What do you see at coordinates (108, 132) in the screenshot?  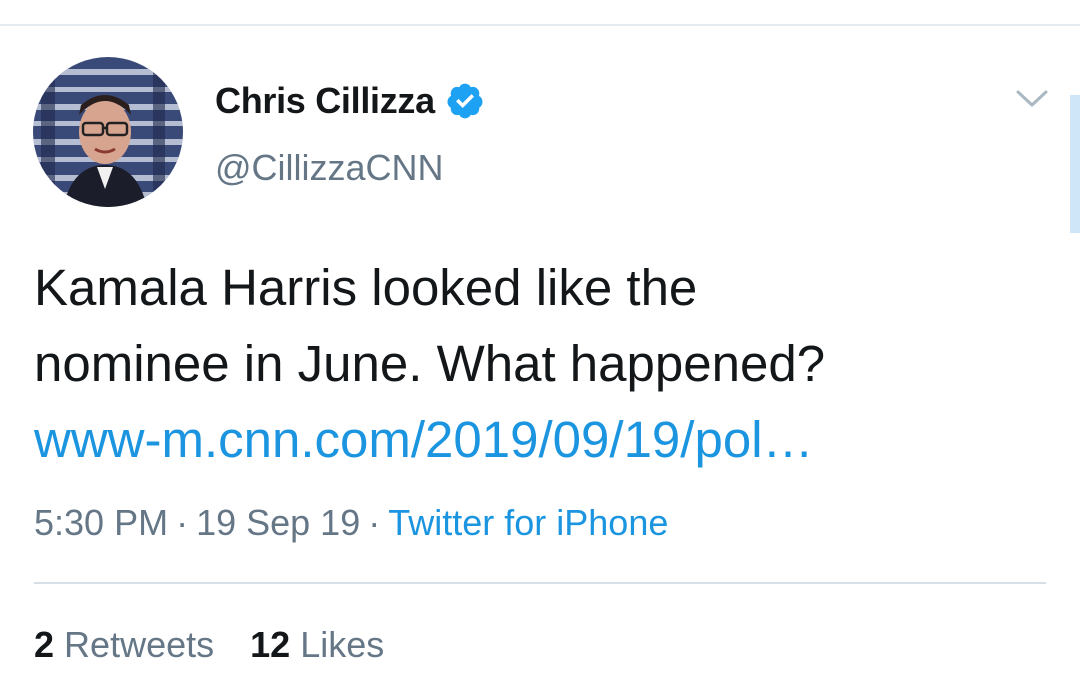 I see `avatar` at bounding box center [108, 132].